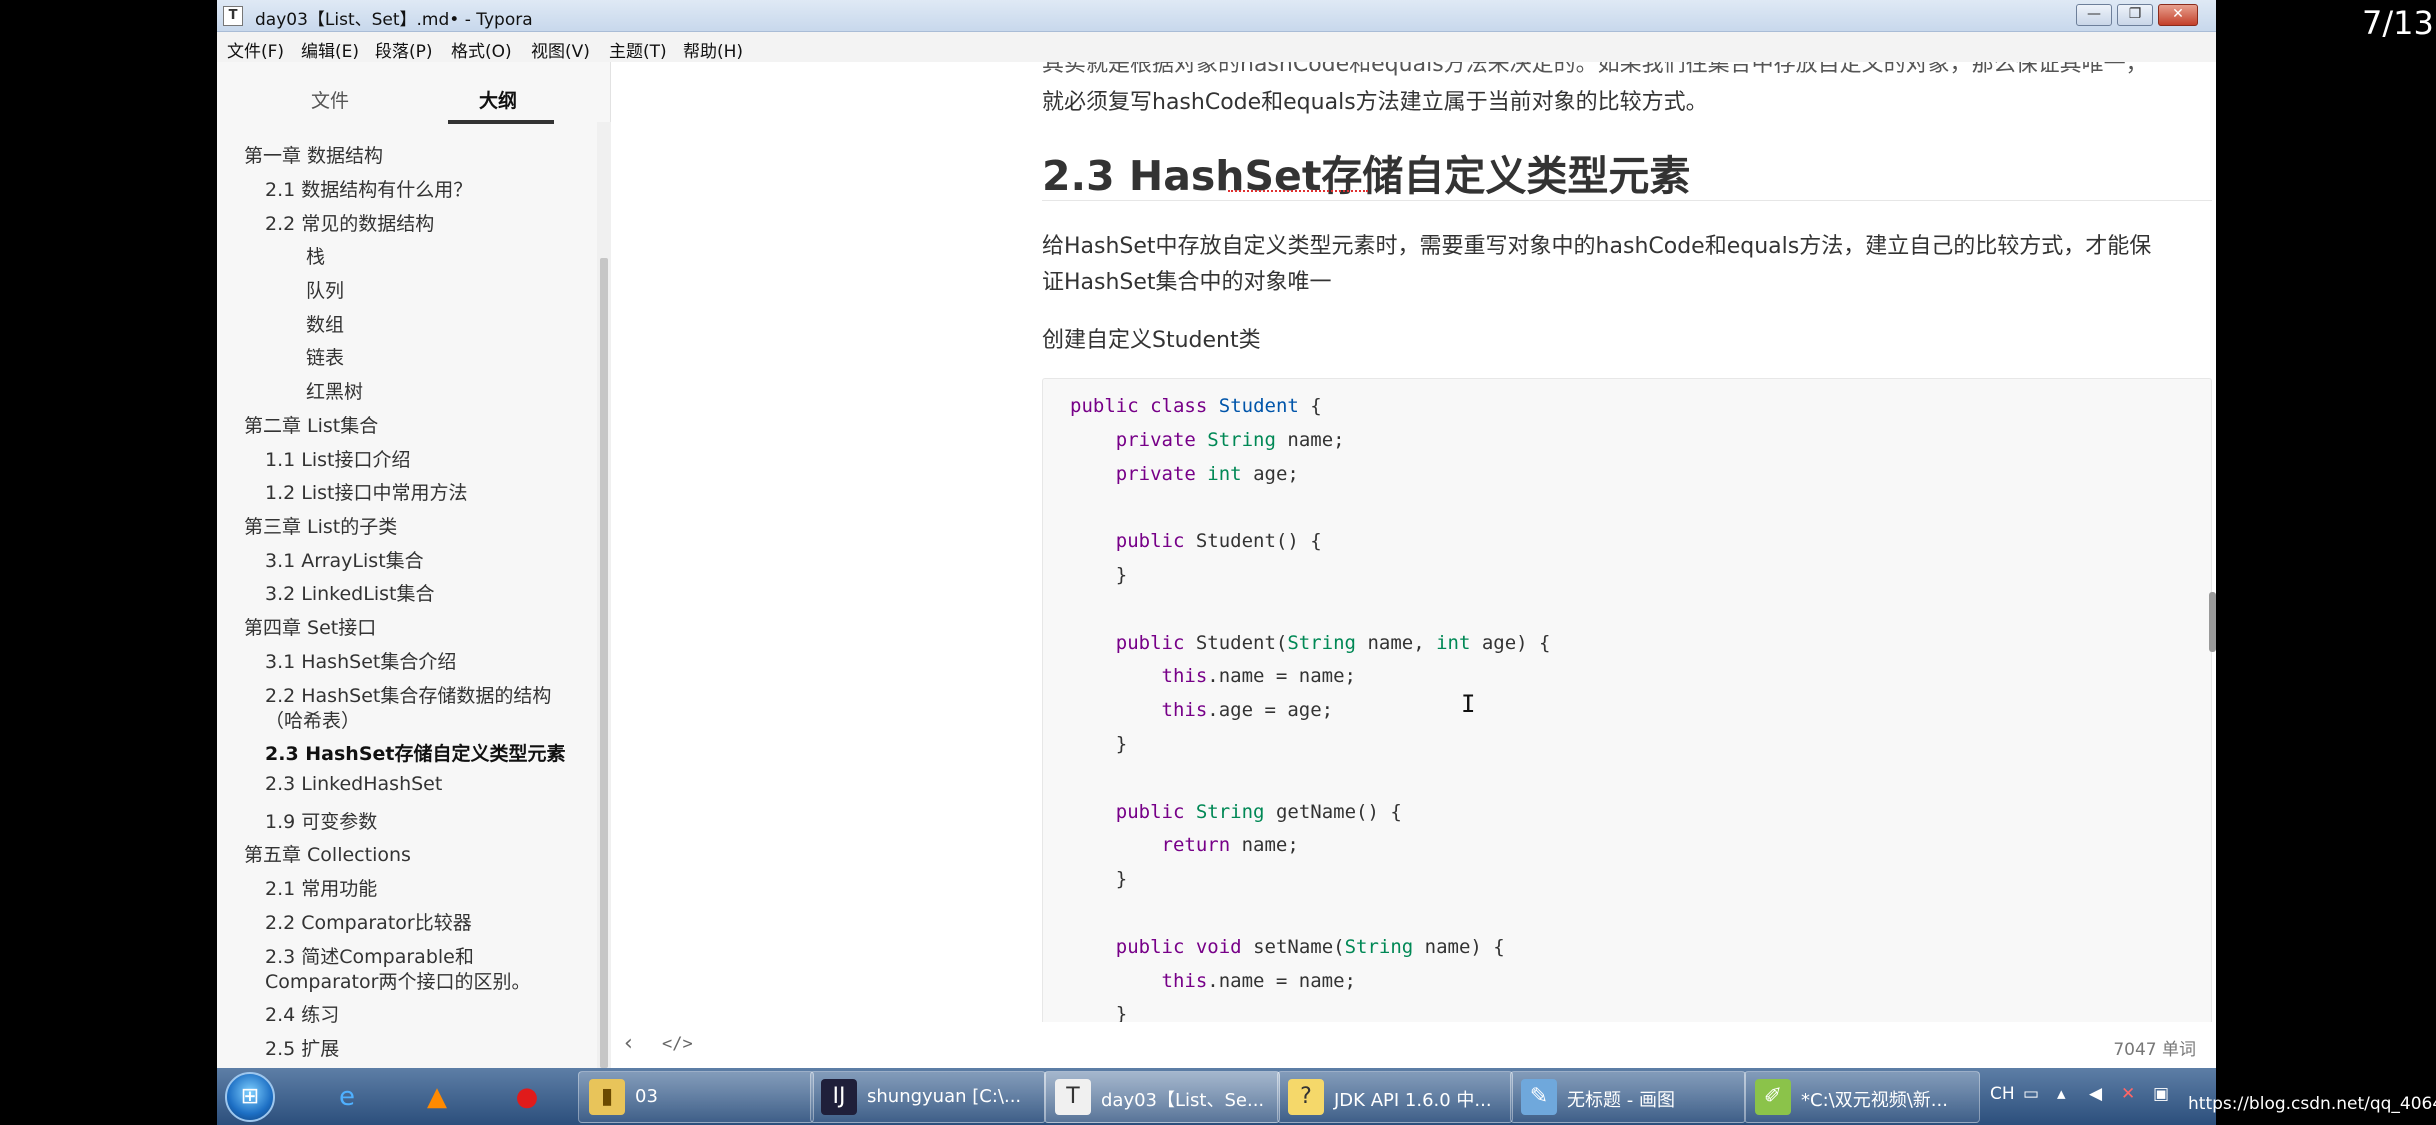 The width and height of the screenshot is (2436, 1125). I want to click on outline-item: 2.4 练习, so click(302, 1013).